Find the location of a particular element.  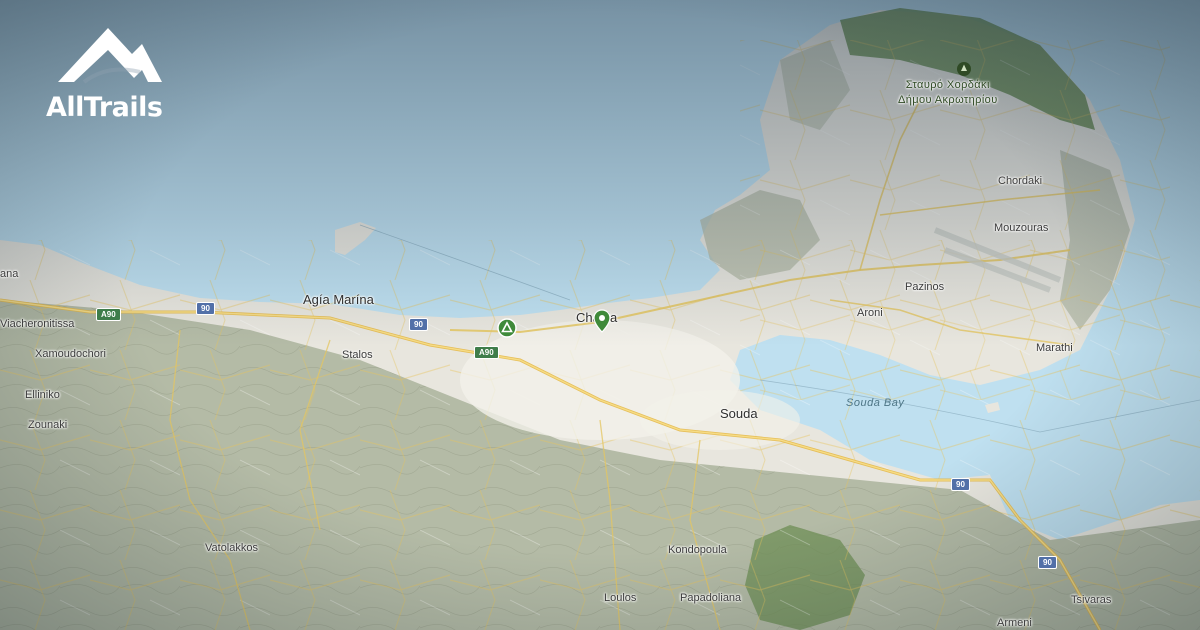

place-label-loulos: Loulos is located at coordinates (620, 598).